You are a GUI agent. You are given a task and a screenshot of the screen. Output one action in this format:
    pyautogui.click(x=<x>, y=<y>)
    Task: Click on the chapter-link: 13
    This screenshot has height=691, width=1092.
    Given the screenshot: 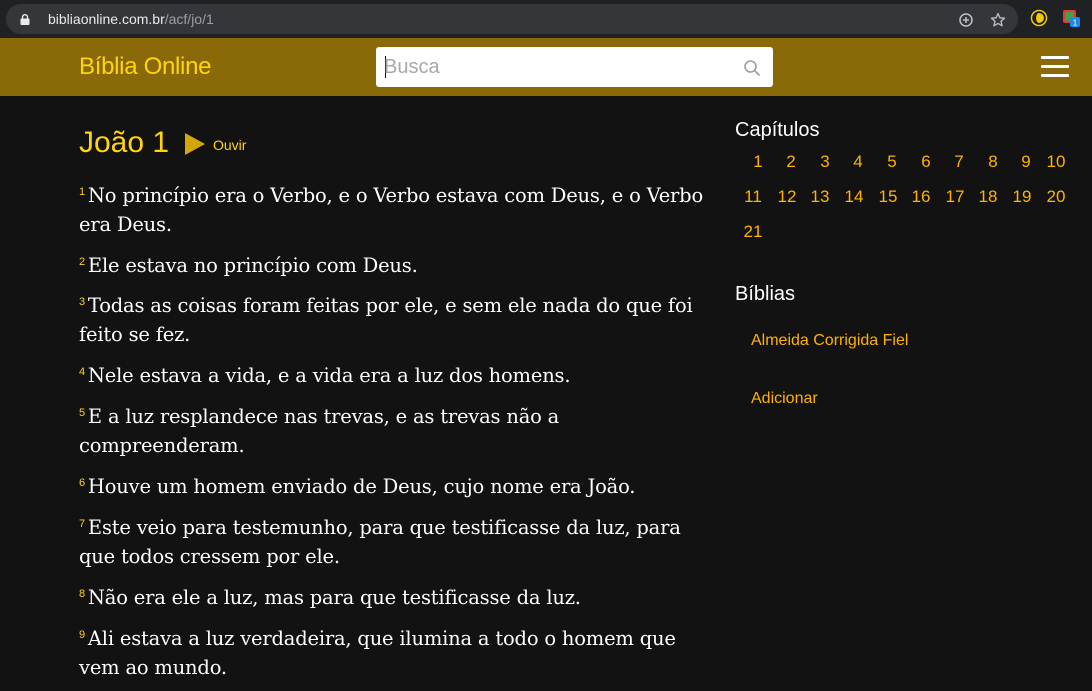 What is the action you would take?
    pyautogui.click(x=820, y=197)
    